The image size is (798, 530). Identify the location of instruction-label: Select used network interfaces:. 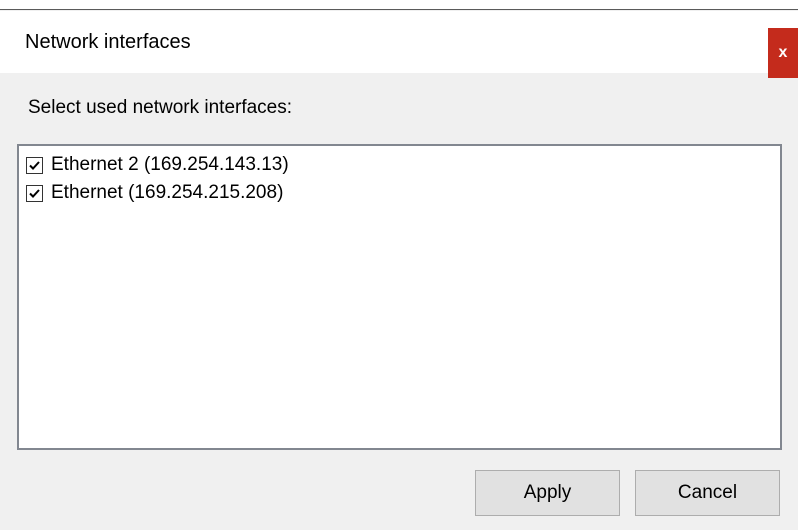
(160, 107).